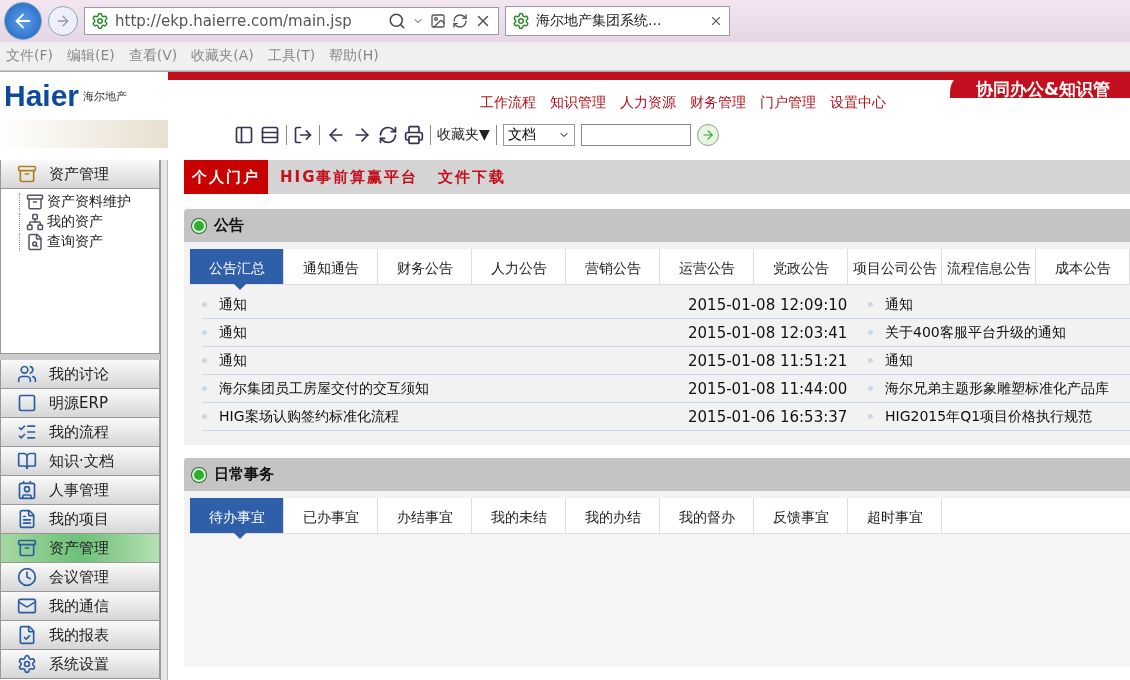  What do you see at coordinates (27, 664) in the screenshot?
I see `settings-icon` at bounding box center [27, 664].